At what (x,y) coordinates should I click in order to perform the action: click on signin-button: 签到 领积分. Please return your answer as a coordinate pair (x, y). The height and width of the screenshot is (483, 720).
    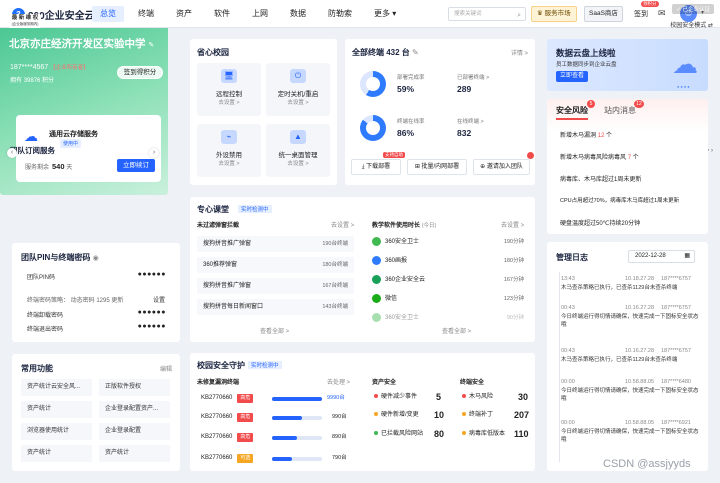
    Looking at the image, I should click on (646, 10).